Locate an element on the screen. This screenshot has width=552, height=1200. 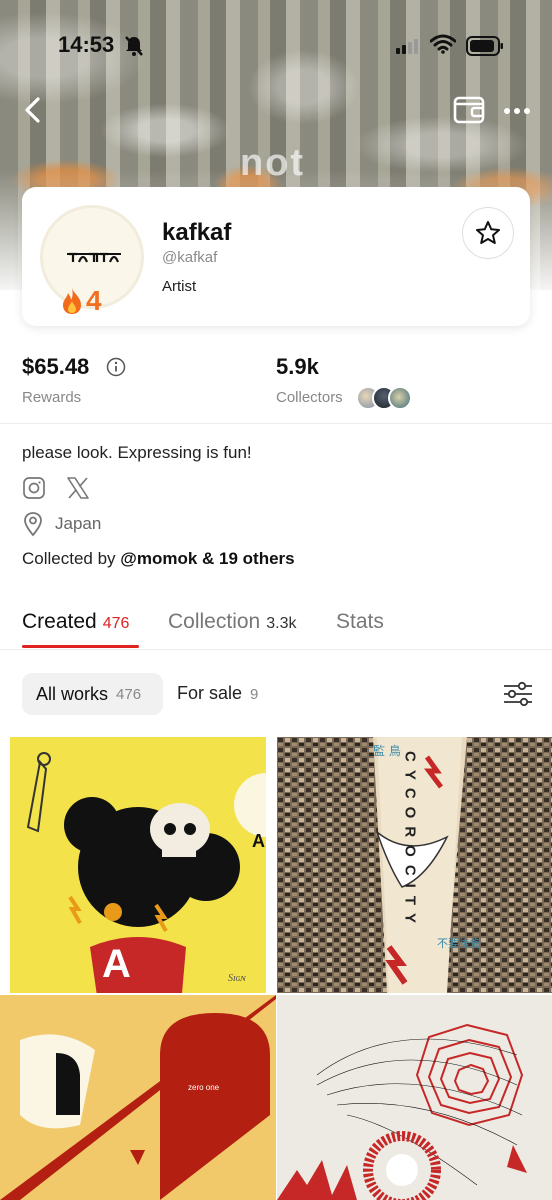
bio-text: please look. Expressing is fun! is located at coordinates (137, 452).